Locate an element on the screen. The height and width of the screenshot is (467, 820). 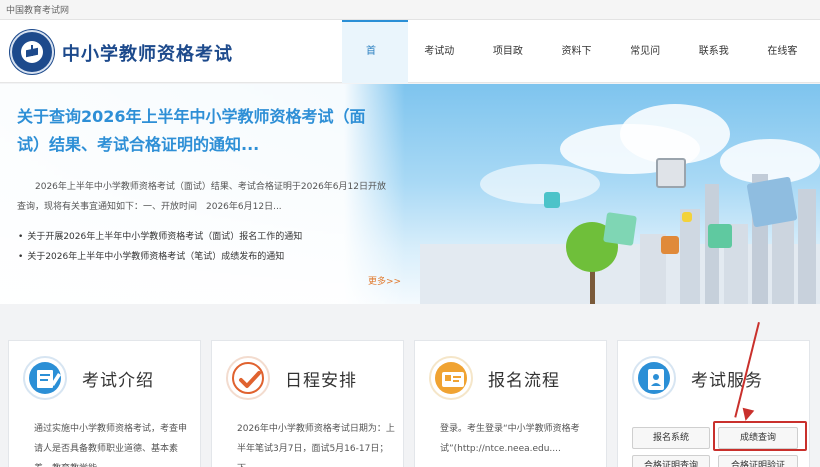
pencil-document-icon is located at coordinates (49, 379).